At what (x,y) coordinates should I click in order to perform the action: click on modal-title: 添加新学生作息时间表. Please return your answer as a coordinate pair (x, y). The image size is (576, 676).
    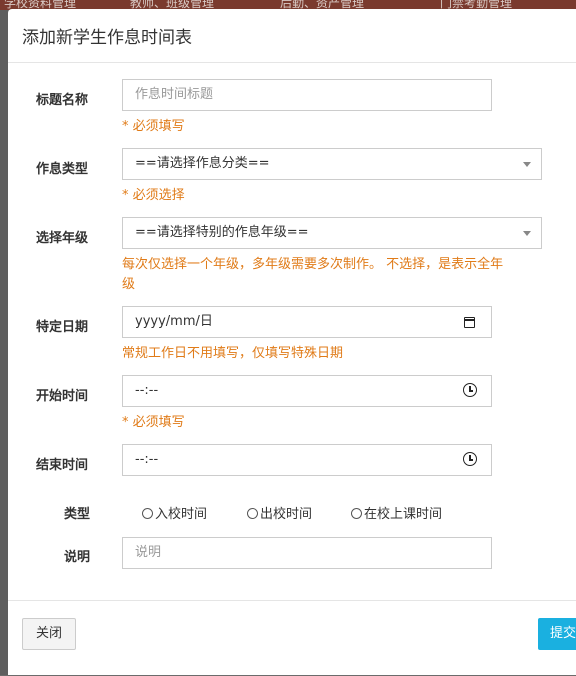
    Looking at the image, I should click on (107, 38).